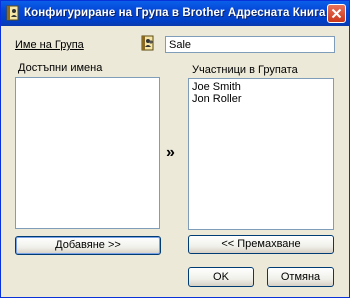  I want to click on ok-button: OK, so click(221, 277).